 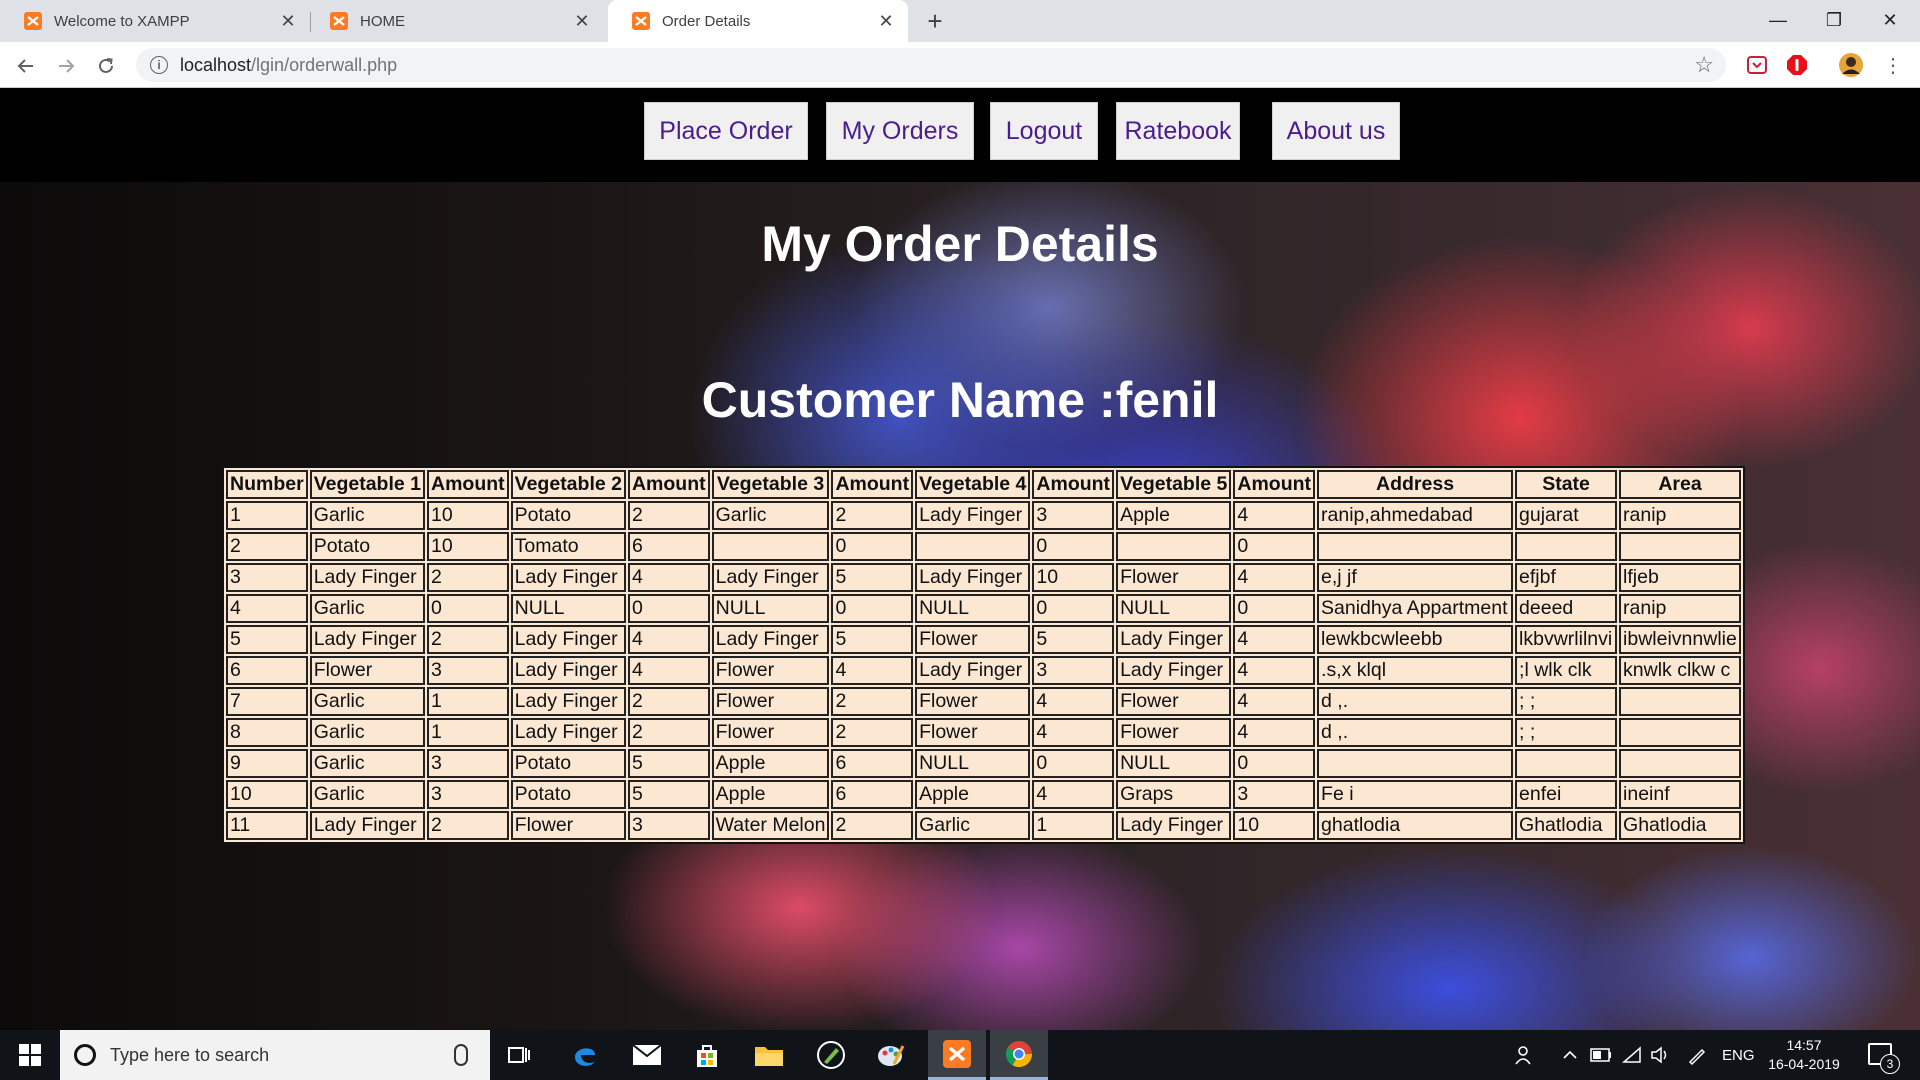 What do you see at coordinates (455, 21) in the screenshot?
I see `tab-home: HOME ✕` at bounding box center [455, 21].